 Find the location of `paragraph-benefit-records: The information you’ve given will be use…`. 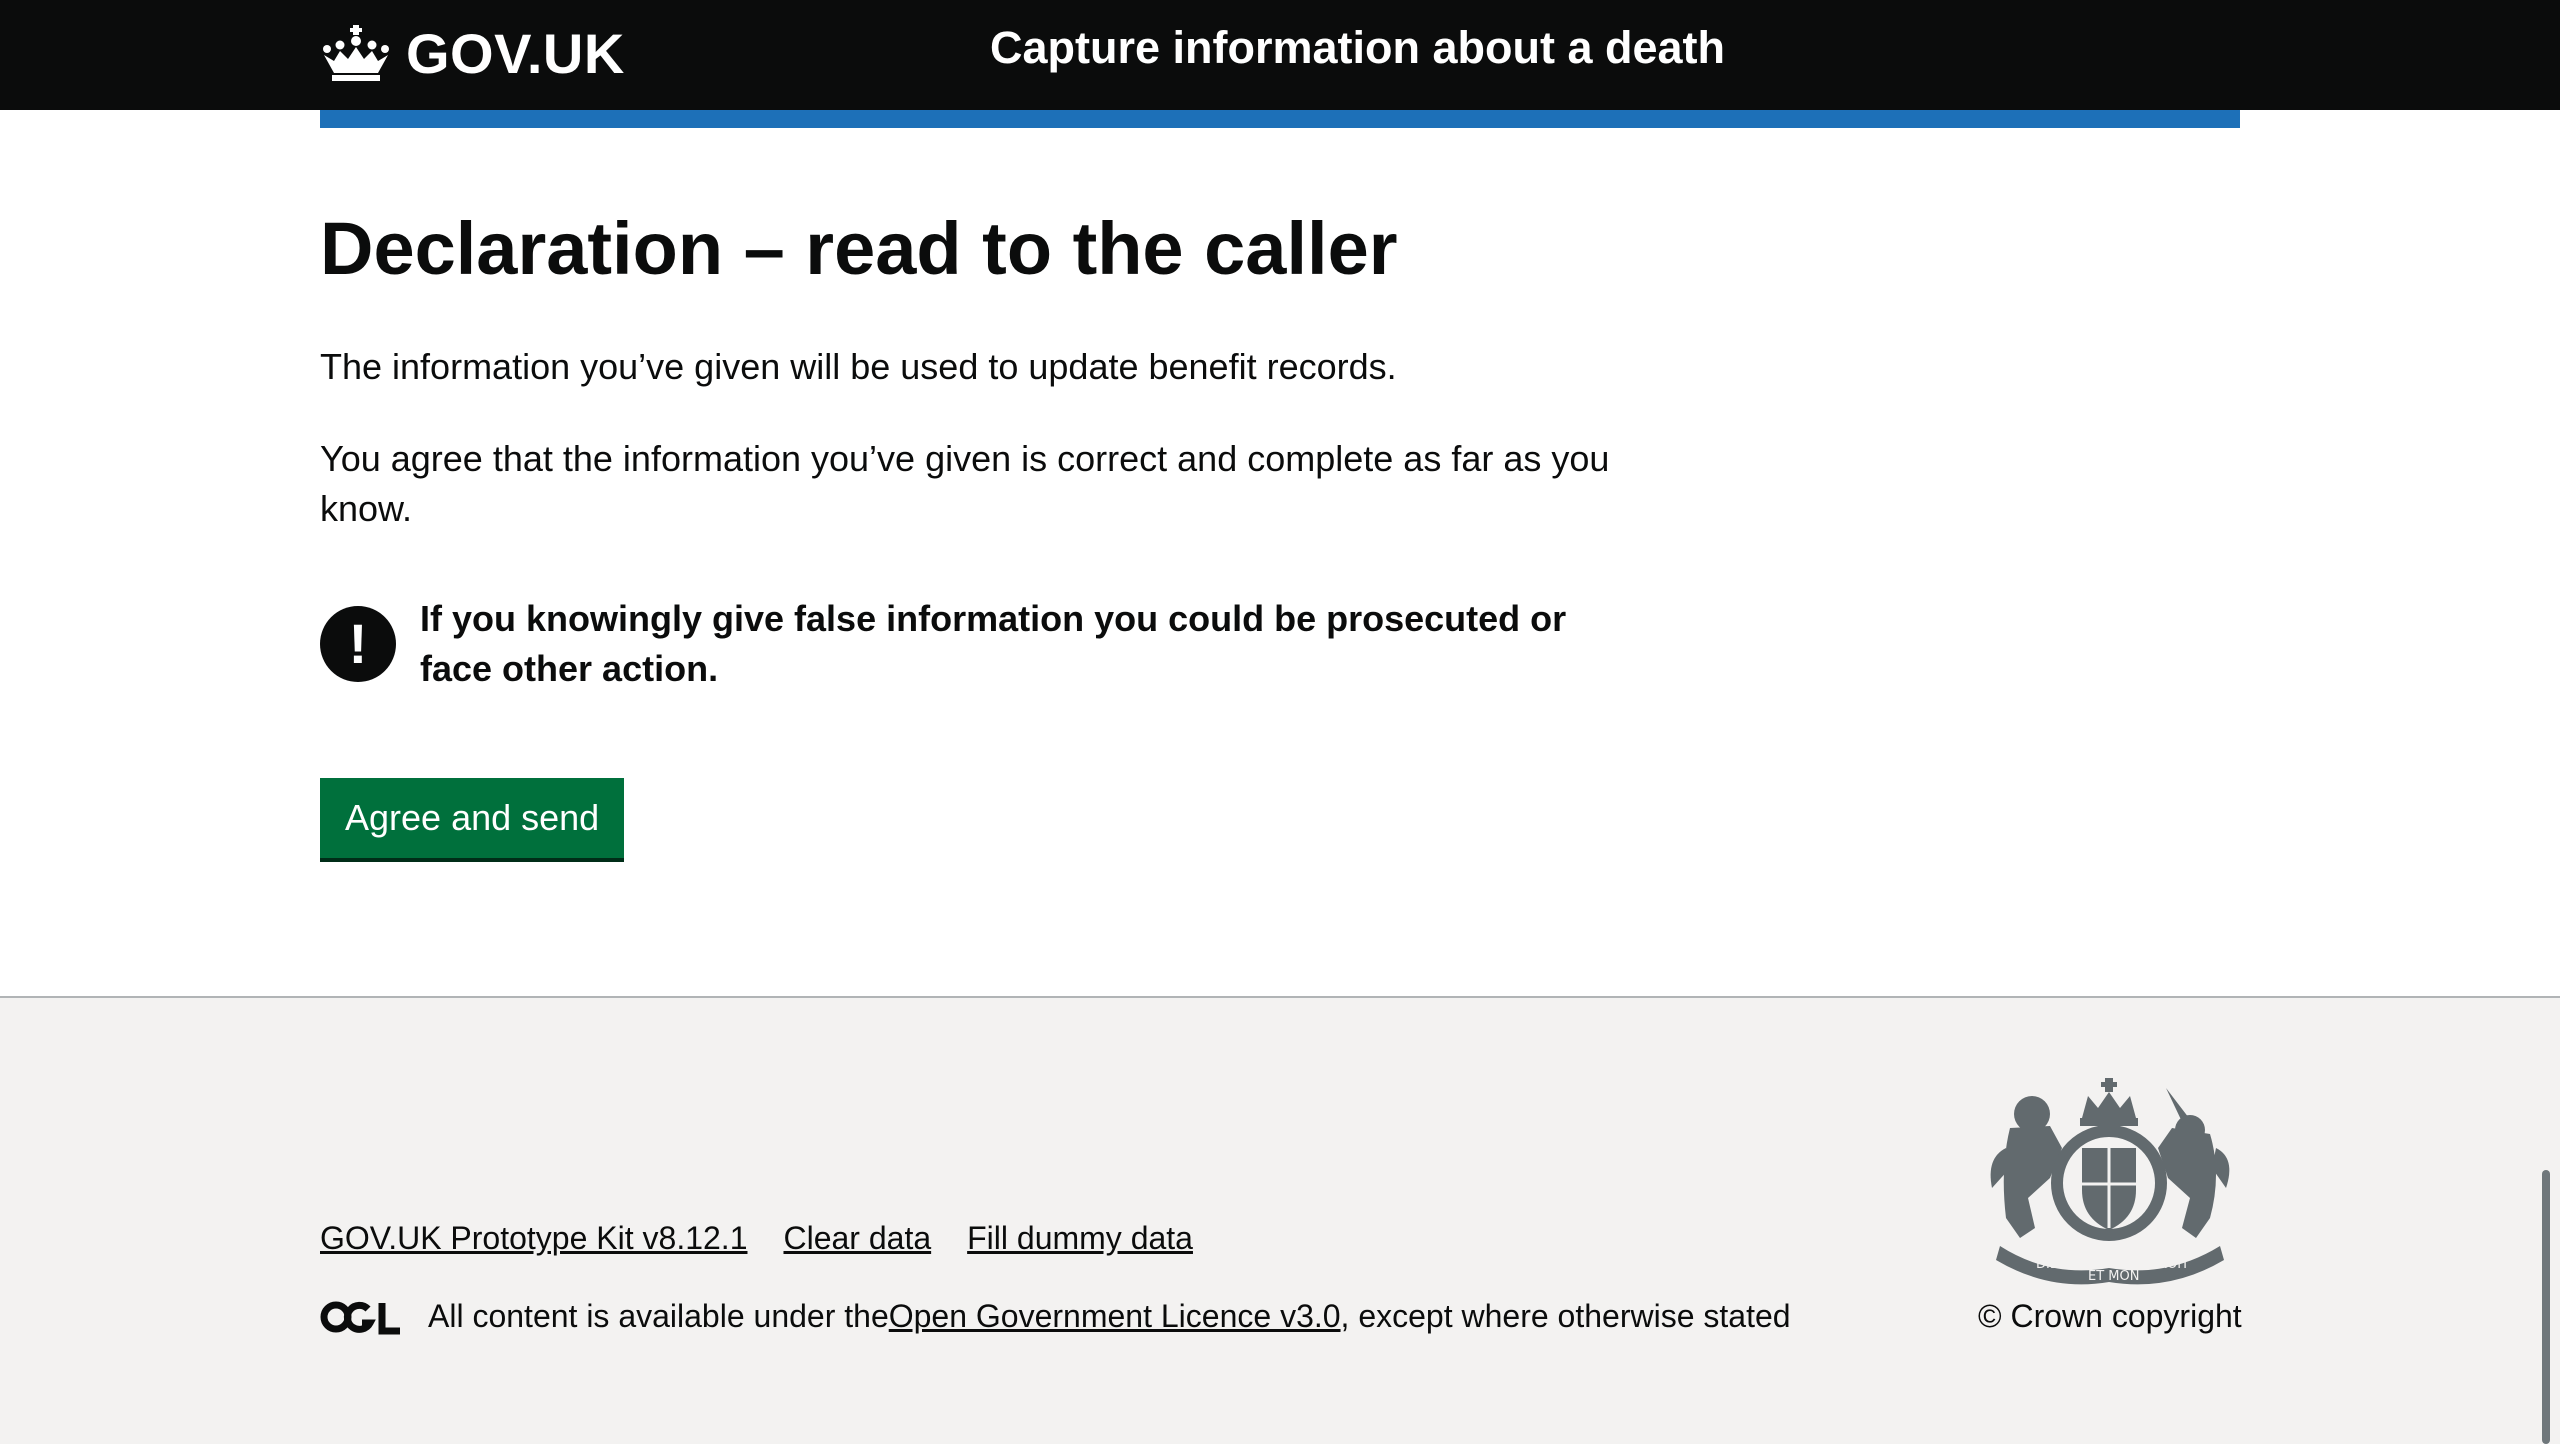

paragraph-benefit-records: The information you’ve given will be use… is located at coordinates (858, 366).